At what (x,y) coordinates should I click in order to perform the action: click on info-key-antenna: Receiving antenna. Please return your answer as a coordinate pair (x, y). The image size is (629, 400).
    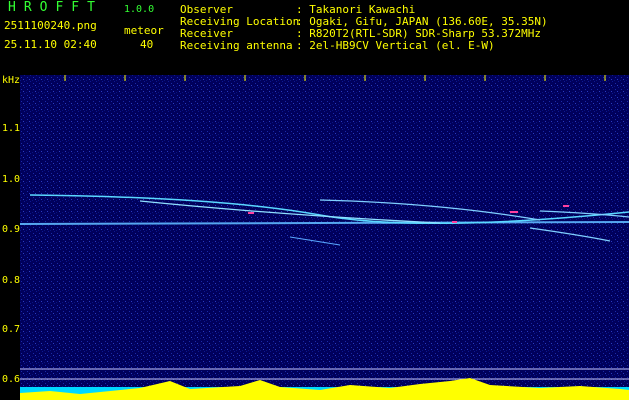
    Looking at the image, I should click on (236, 45).